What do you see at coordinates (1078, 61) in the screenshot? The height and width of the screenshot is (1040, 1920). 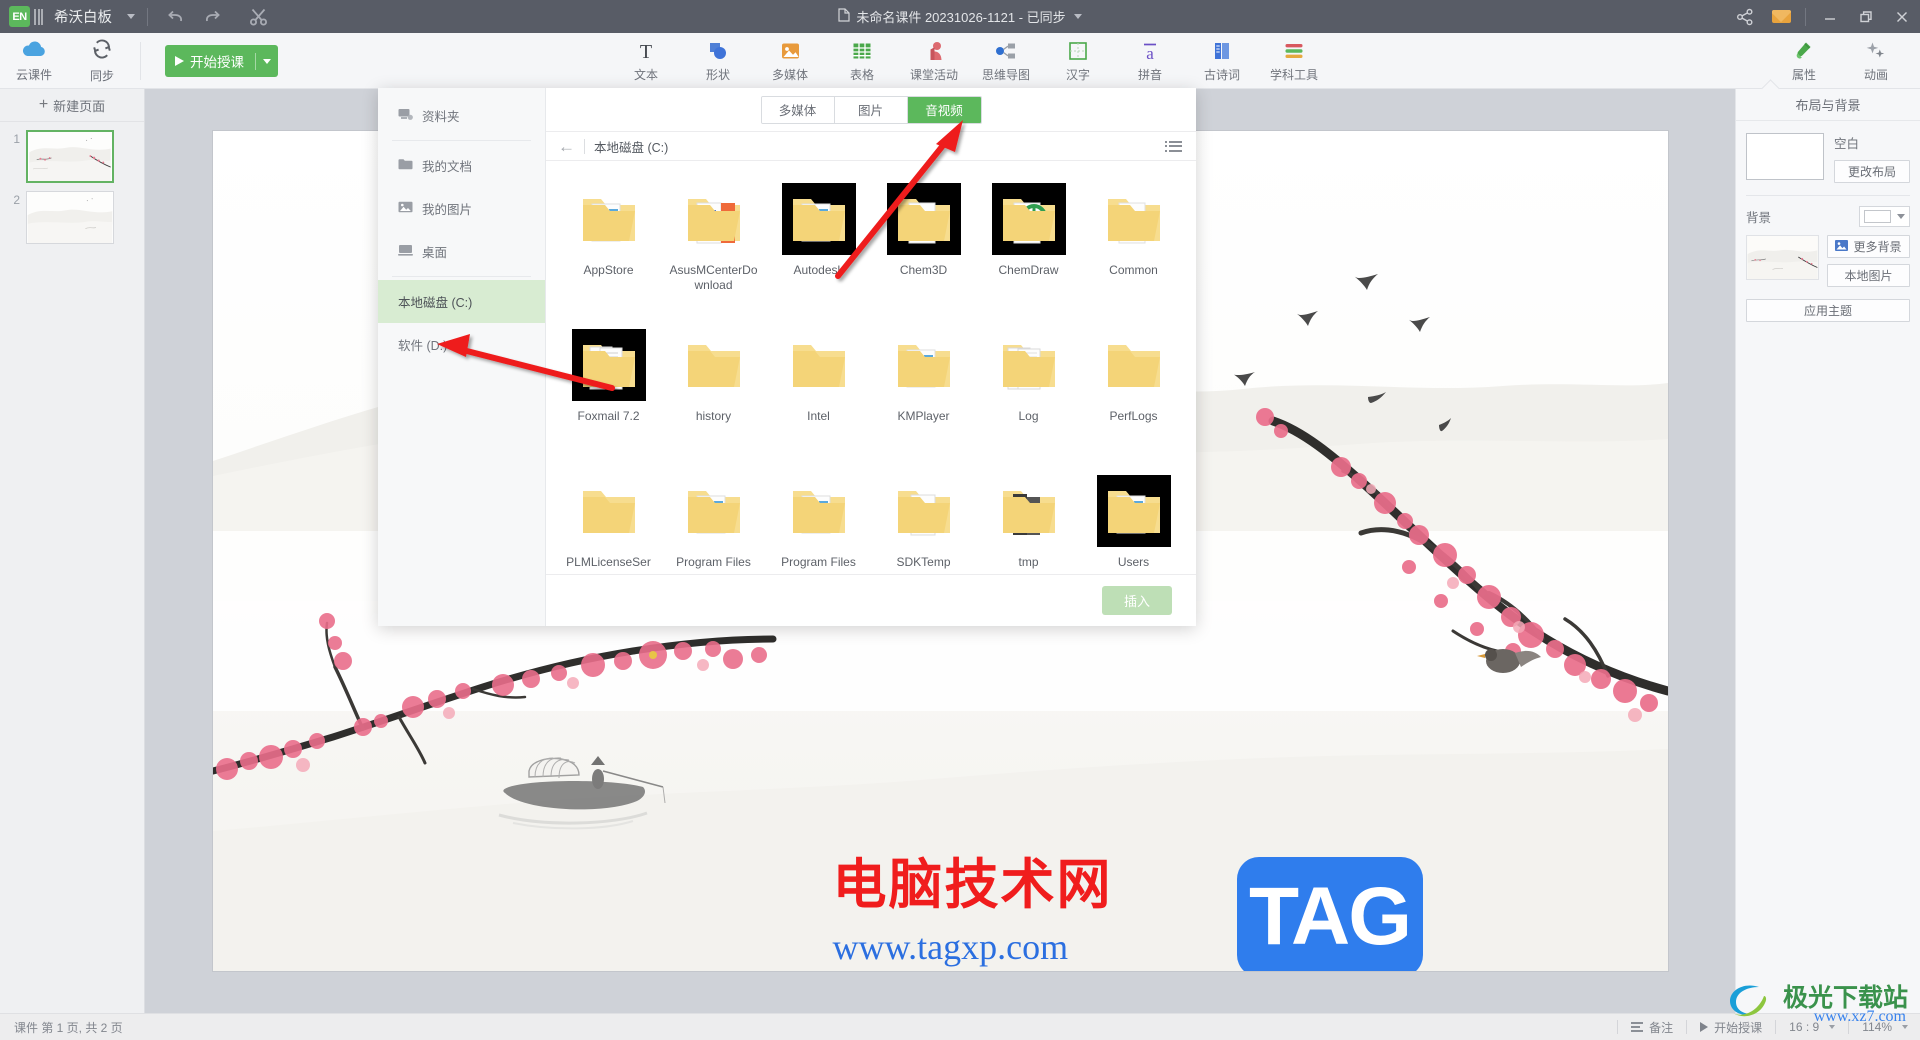 I see `tool-hanzi: 汉字` at bounding box center [1078, 61].